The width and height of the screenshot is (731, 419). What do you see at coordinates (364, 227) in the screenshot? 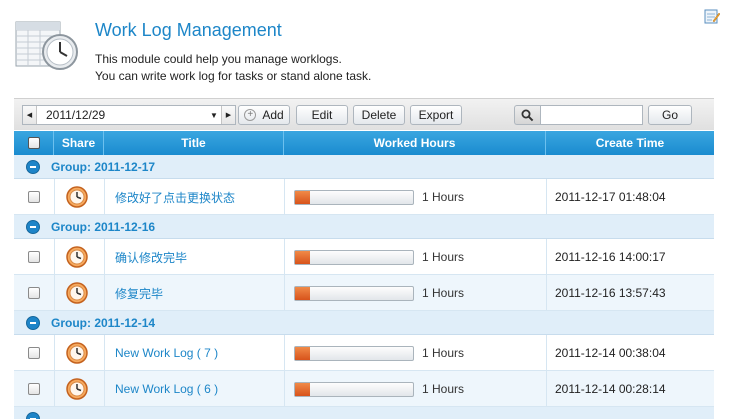
I see `group-row: Group: 2011-12-16` at bounding box center [364, 227].